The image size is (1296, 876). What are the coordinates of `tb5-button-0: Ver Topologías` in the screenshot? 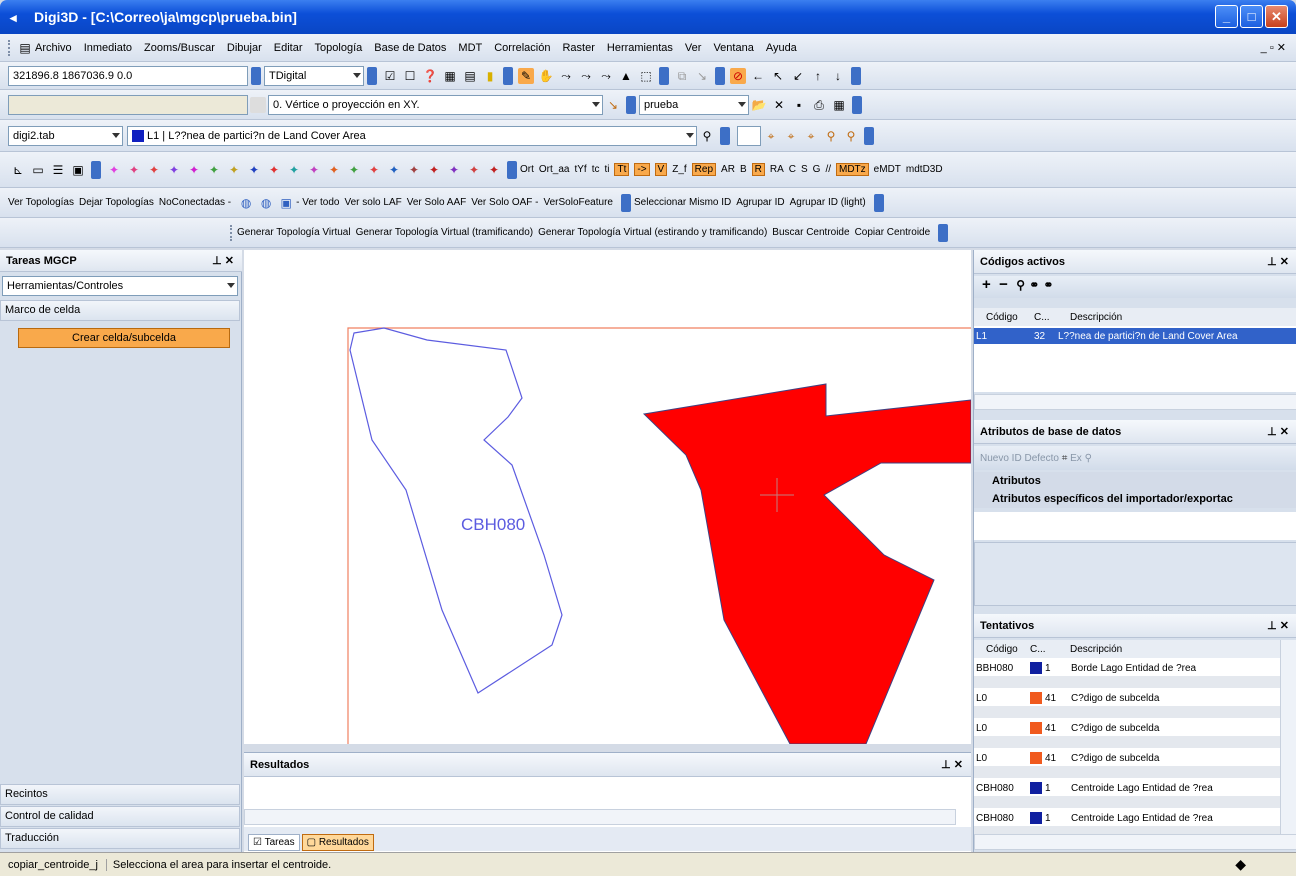 It's located at (41, 202).